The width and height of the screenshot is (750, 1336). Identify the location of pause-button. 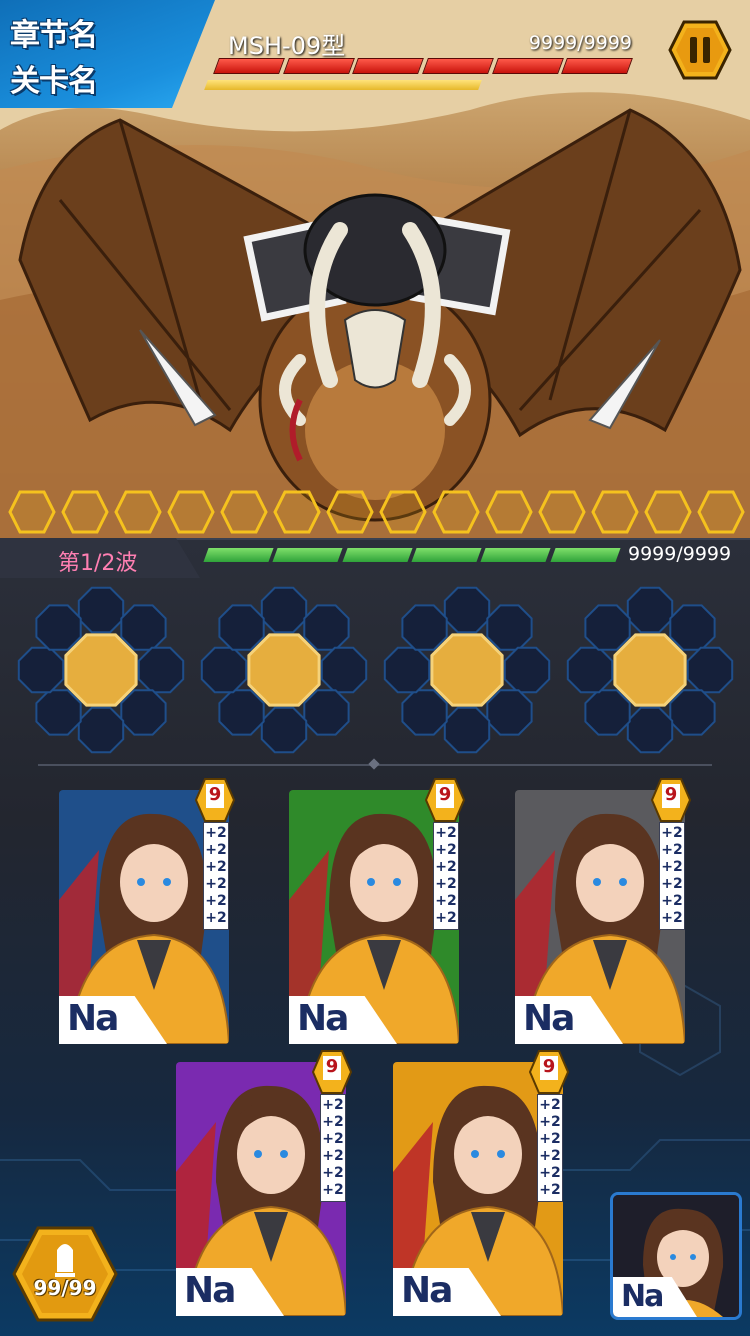
(700, 50).